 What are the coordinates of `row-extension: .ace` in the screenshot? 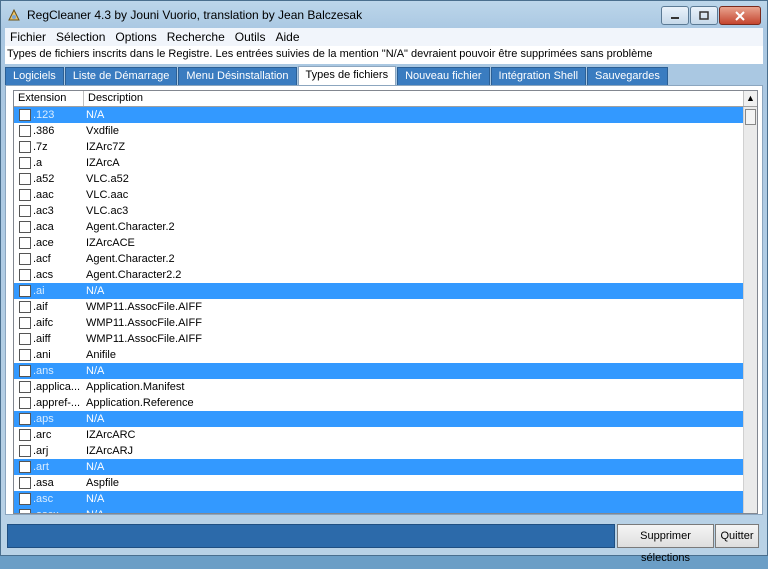 It's located at (43, 243).